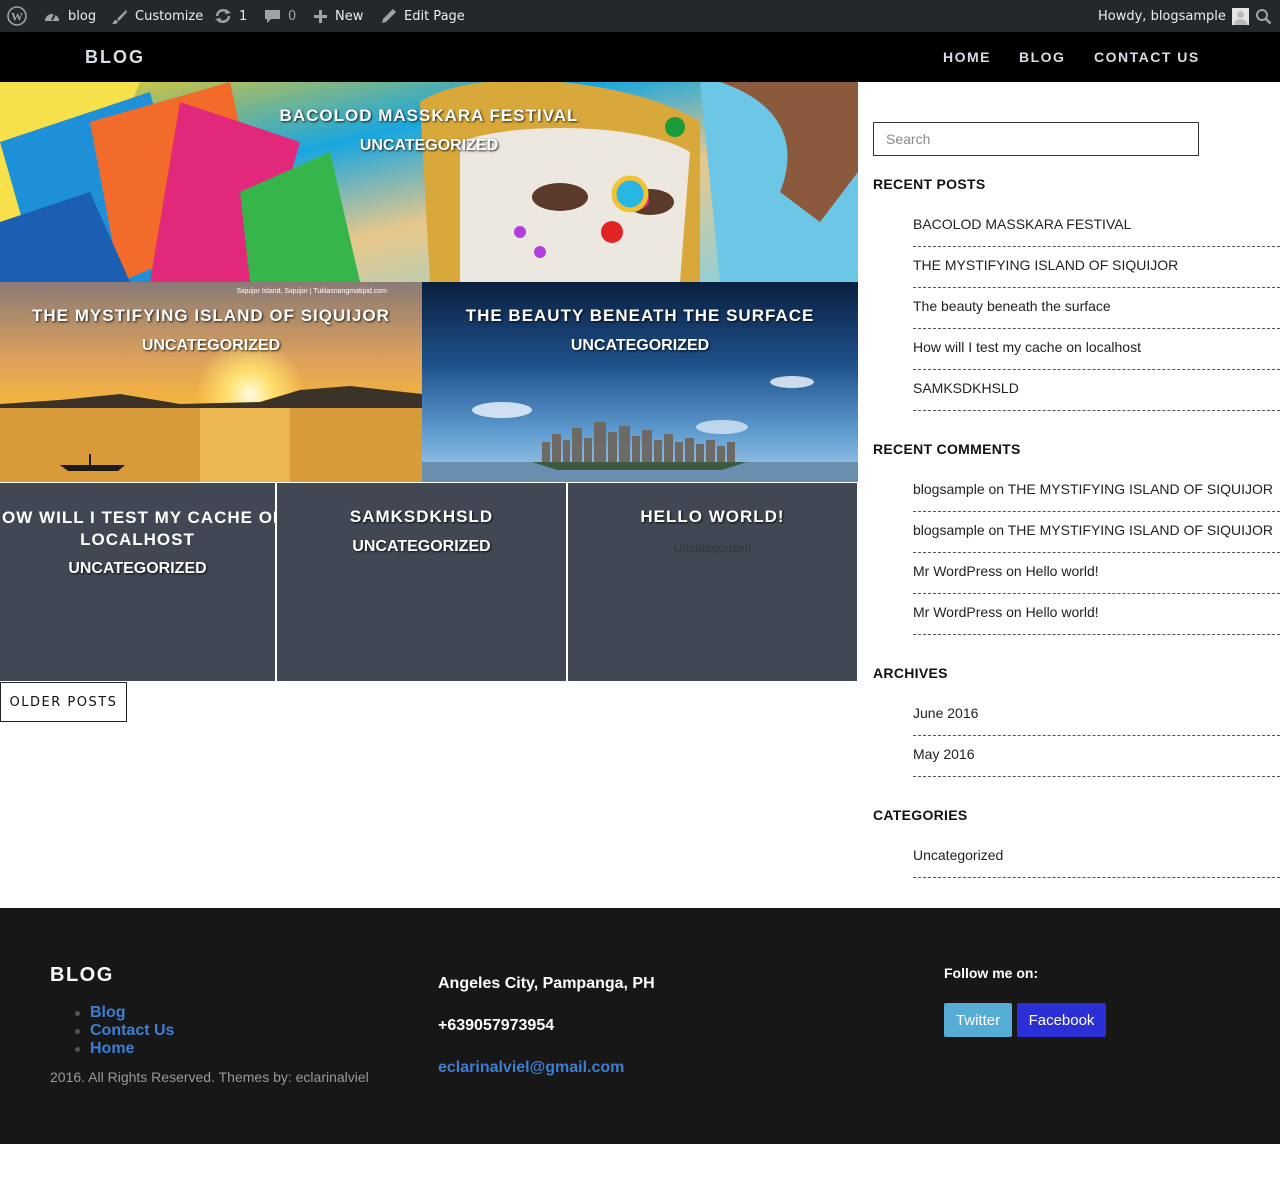  Describe the element at coordinates (640, 57) in the screenshot. I see `site-header: BLOG HOME BLOG CONTACT US` at that location.